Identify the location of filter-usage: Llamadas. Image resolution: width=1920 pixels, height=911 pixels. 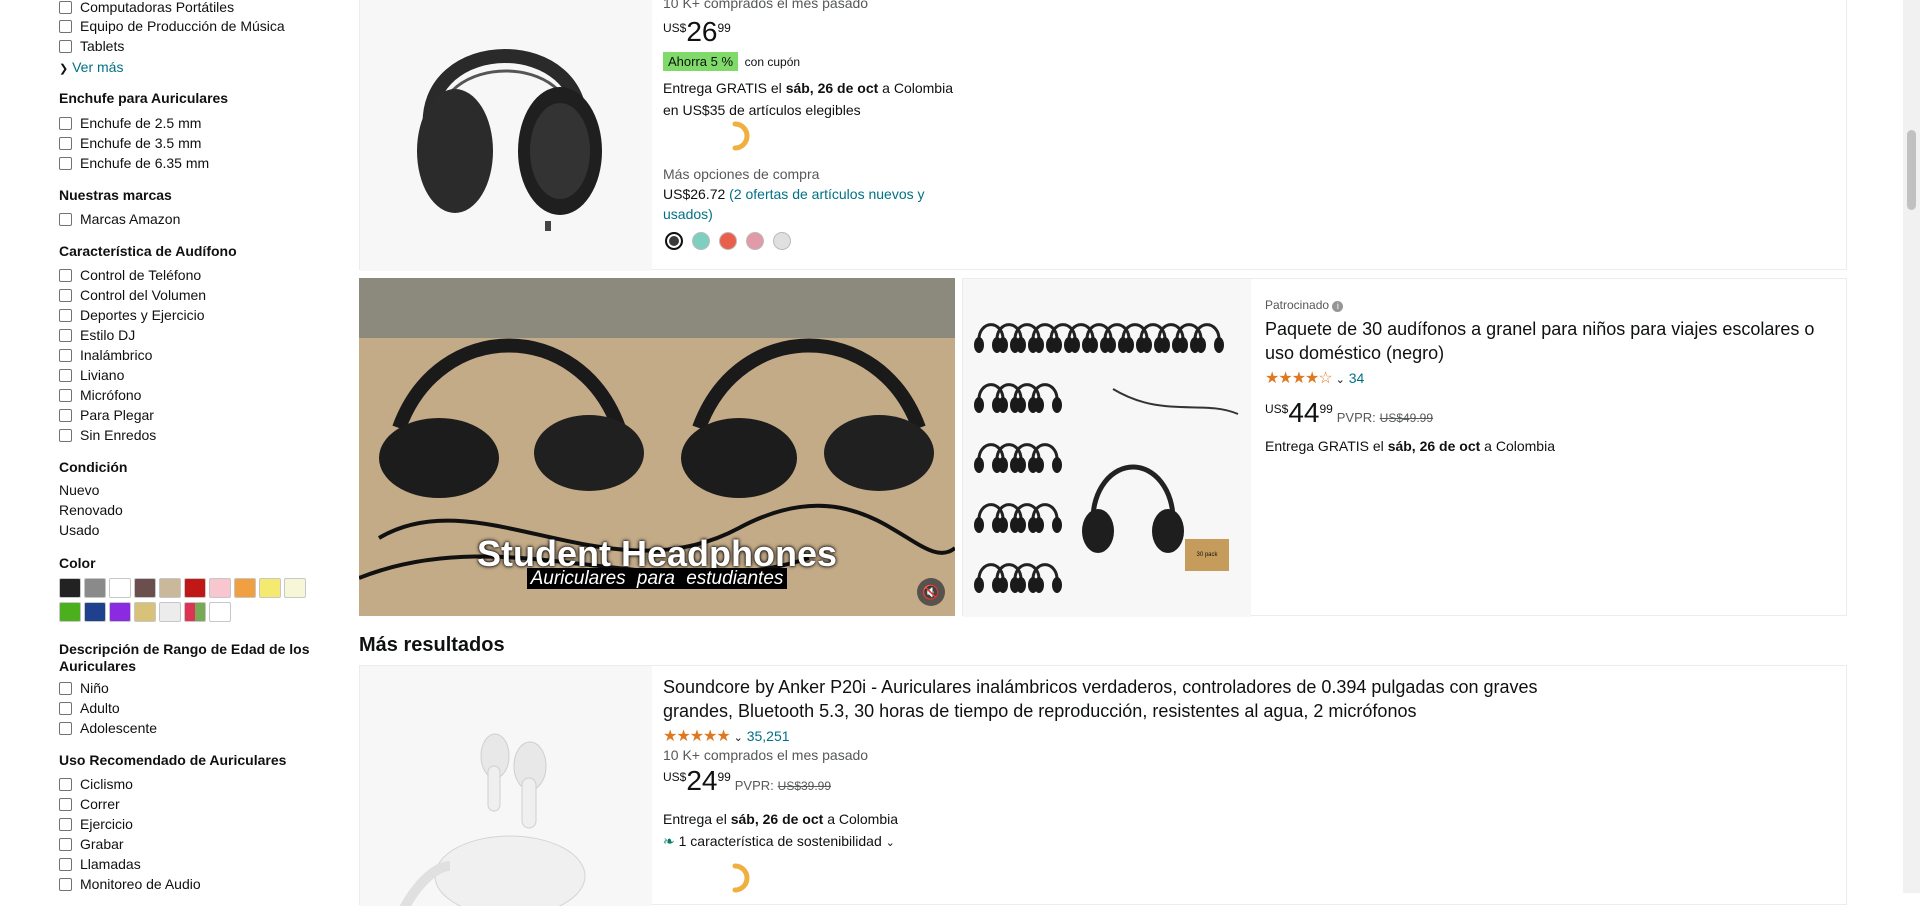
(100, 864).